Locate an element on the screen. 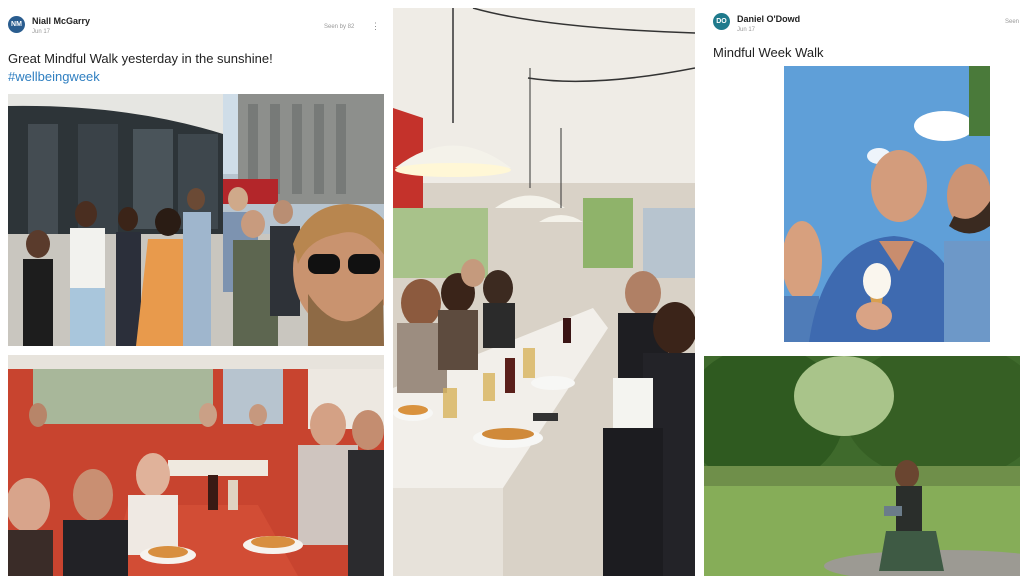 The width and height of the screenshot is (1024, 576). more-vertical-icon: ⋮ is located at coordinates (375, 26).